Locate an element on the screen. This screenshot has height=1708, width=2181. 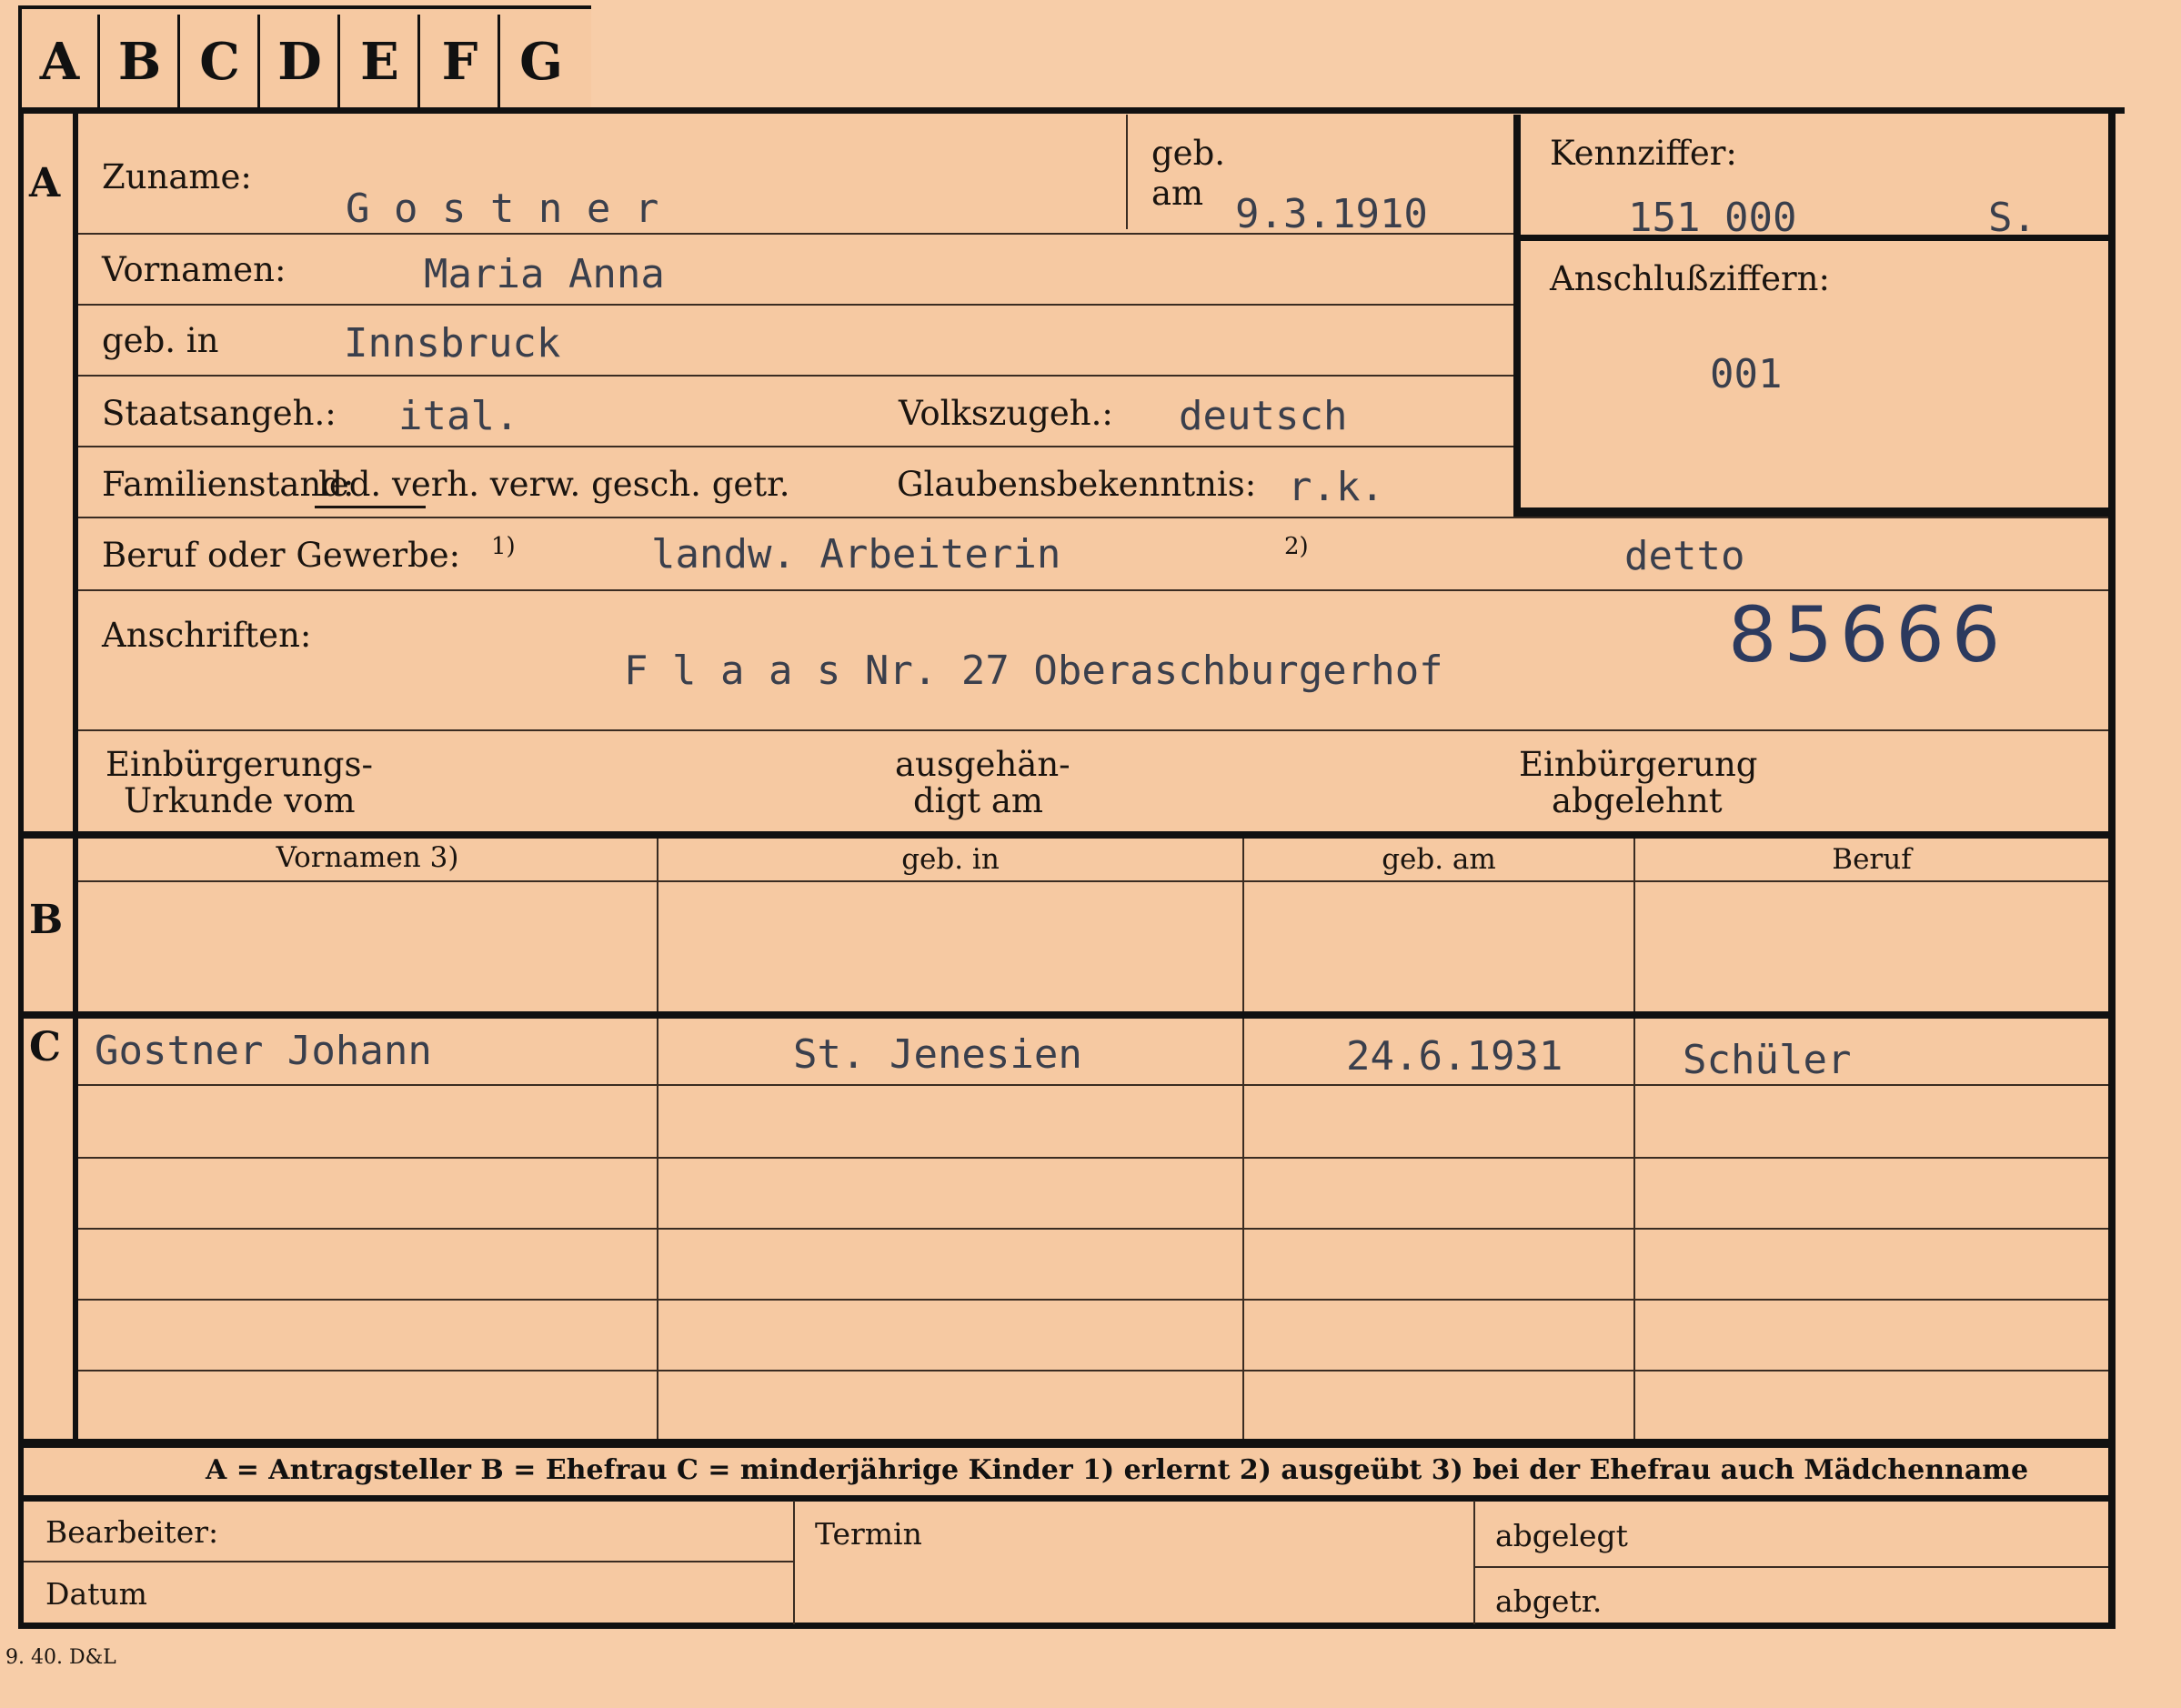
kennziffer-box-bottom is located at coordinates (1810, 512).